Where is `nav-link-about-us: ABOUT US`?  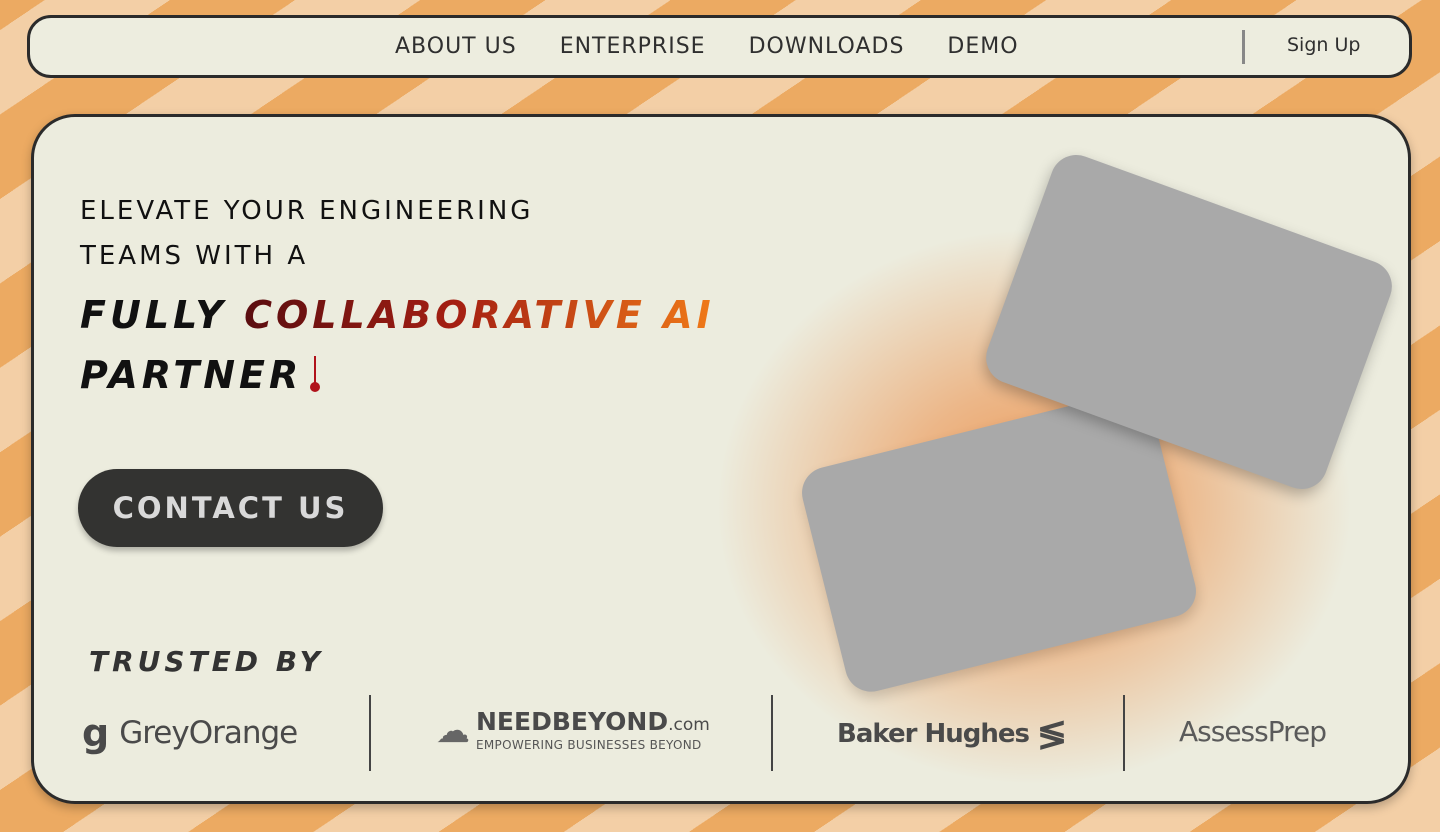
nav-link-about-us: ABOUT US is located at coordinates (456, 46).